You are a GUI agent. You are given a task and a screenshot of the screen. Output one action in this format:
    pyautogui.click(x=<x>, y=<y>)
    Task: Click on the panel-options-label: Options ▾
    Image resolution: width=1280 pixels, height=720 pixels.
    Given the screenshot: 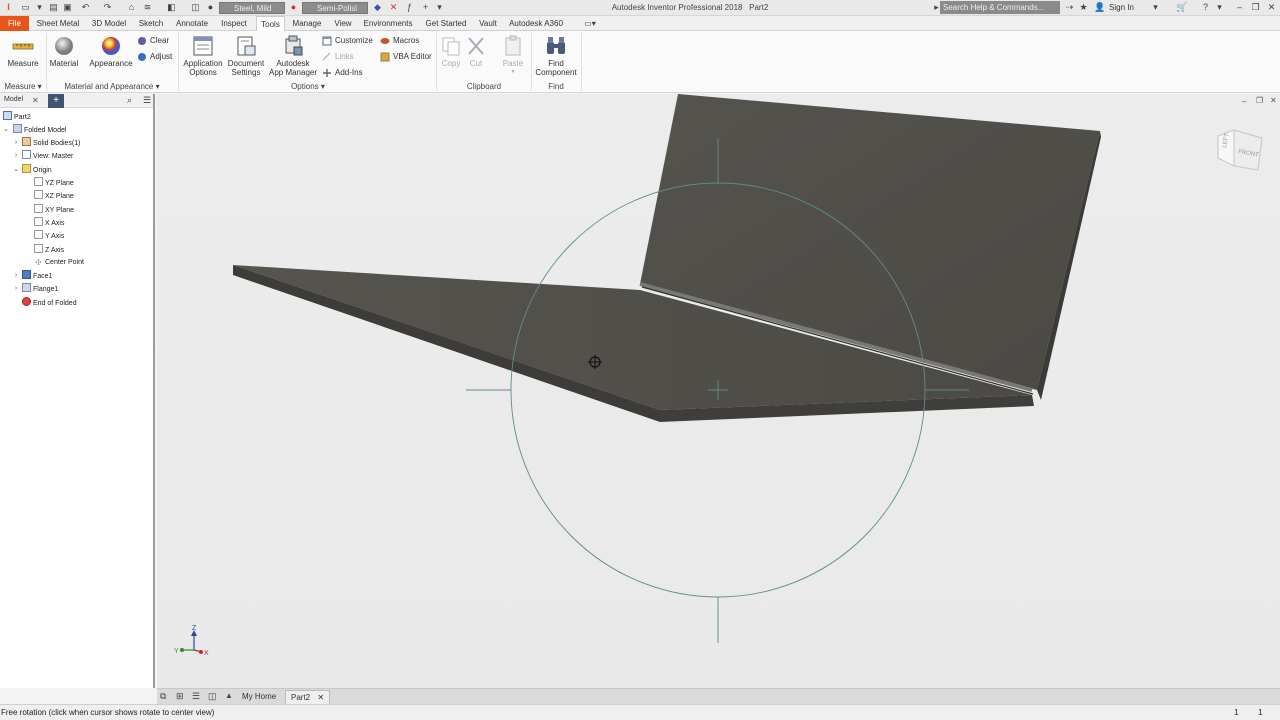 What is the action you would take?
    pyautogui.click(x=308, y=86)
    